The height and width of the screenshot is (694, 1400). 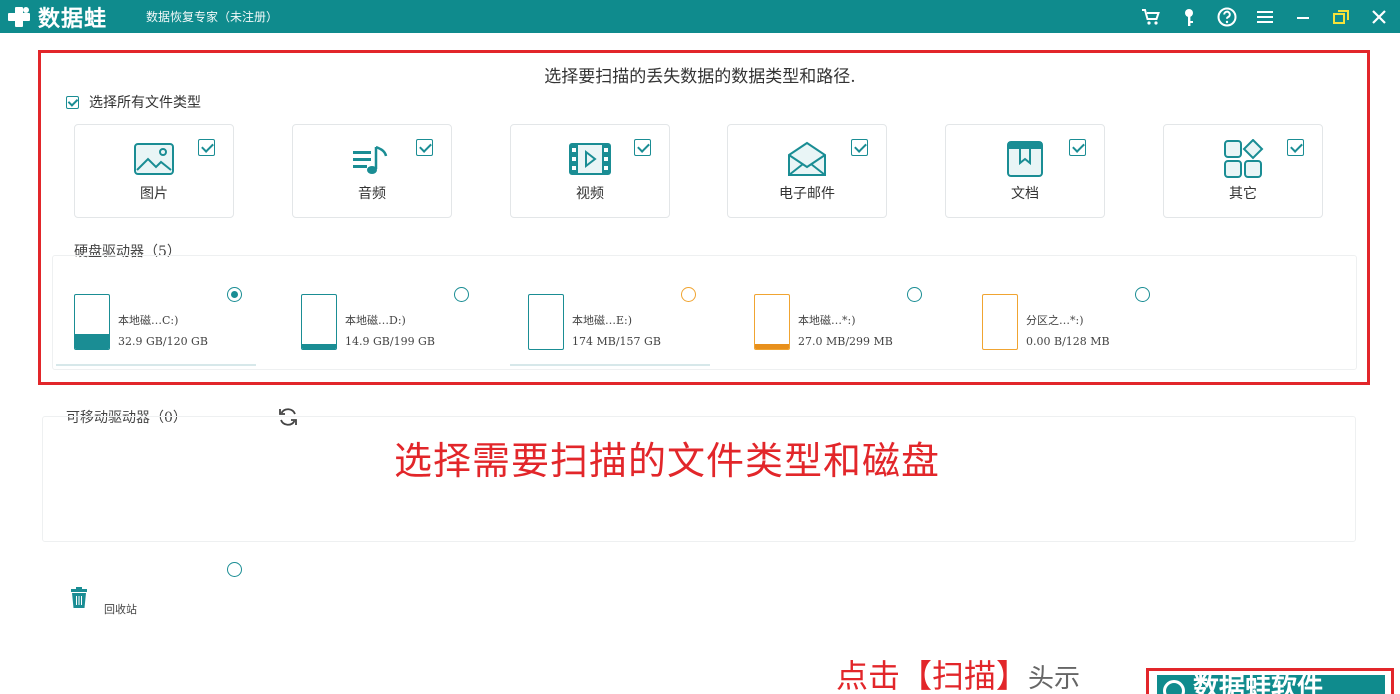 I want to click on annotation-bottom-box: 数据蛙软件, so click(x=1270, y=681).